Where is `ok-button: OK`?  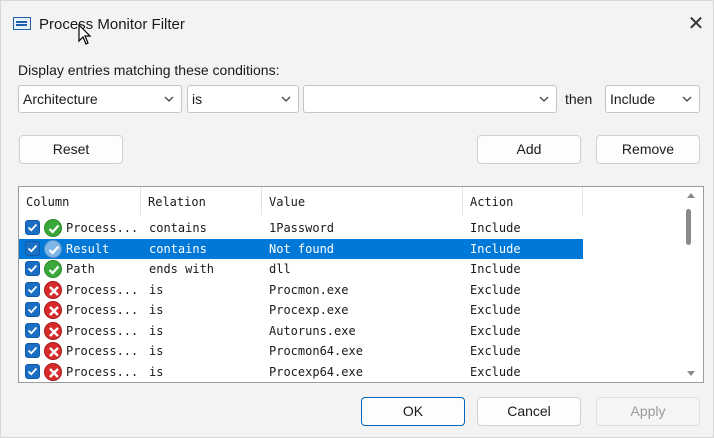 ok-button: OK is located at coordinates (413, 411).